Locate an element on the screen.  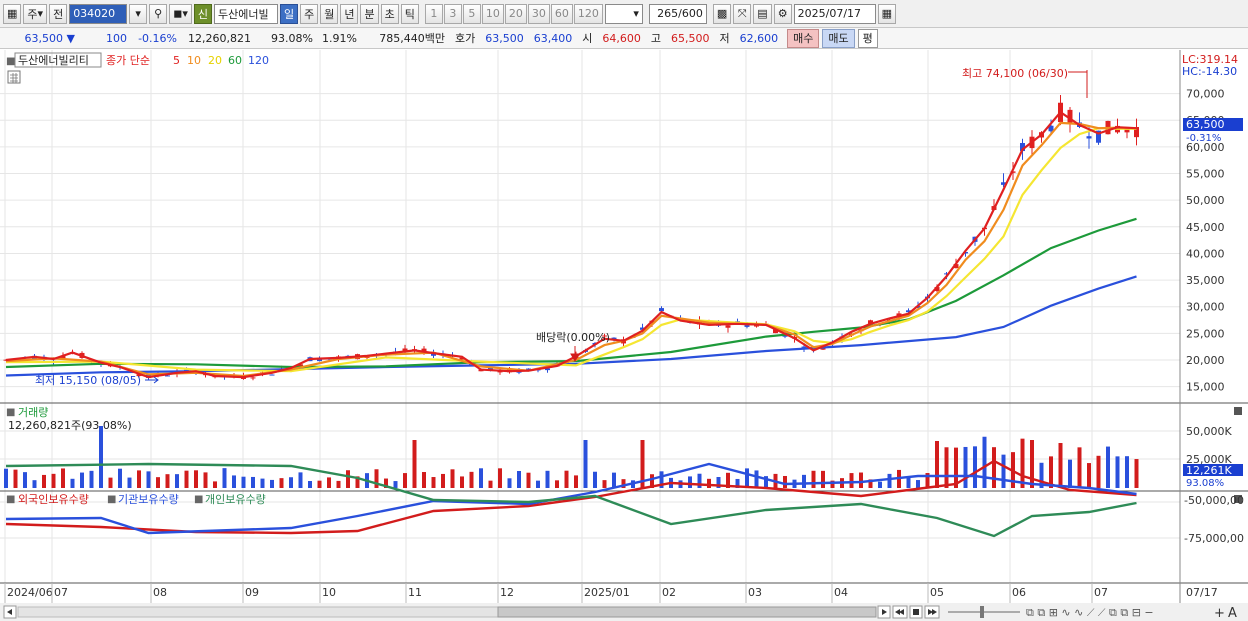
price-axis-label: 35,000 is located at coordinates (1205, 280).